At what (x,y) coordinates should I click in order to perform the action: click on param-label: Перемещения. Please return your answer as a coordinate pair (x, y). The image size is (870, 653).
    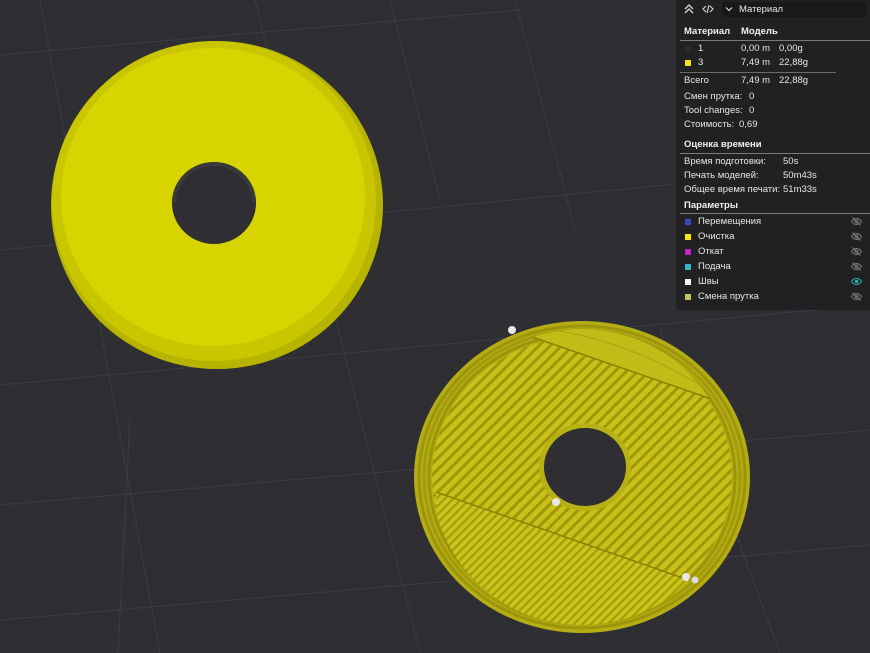
    Looking at the image, I should click on (730, 221).